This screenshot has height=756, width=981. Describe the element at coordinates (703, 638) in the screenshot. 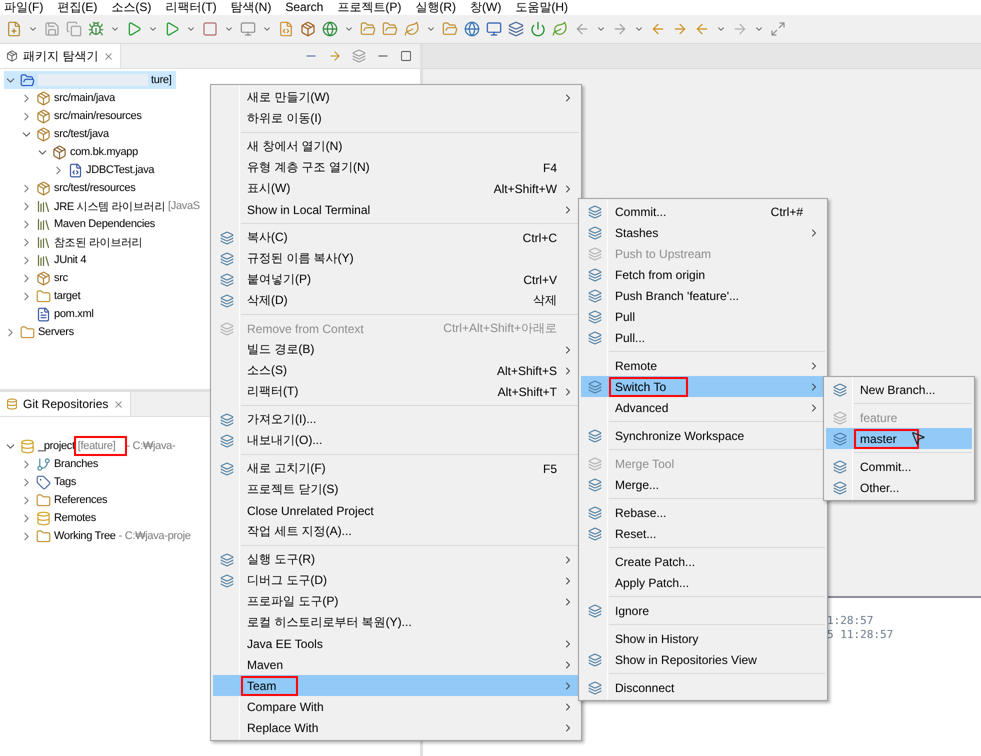

I see `menu-item: Show in History` at that location.